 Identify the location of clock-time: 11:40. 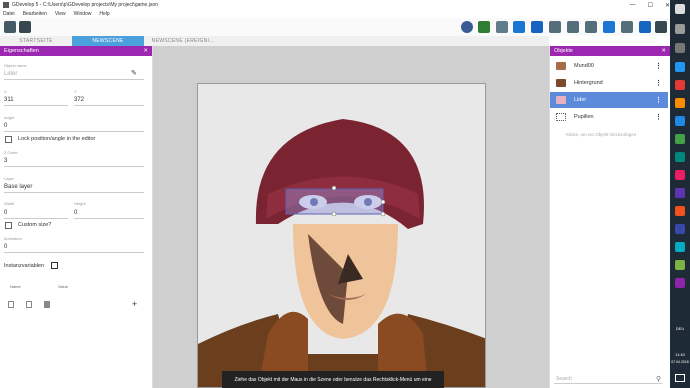
(680, 354).